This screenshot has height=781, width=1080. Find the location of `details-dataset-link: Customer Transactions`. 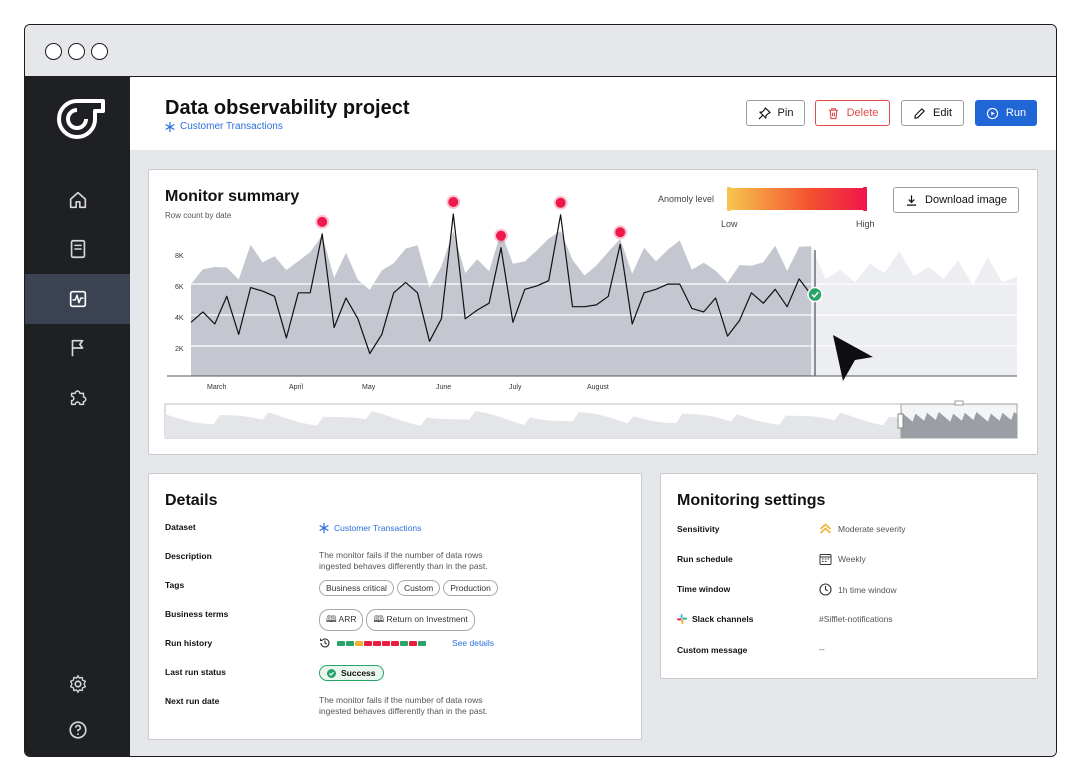

details-dataset-link: Customer Transactions is located at coordinates (370, 528).